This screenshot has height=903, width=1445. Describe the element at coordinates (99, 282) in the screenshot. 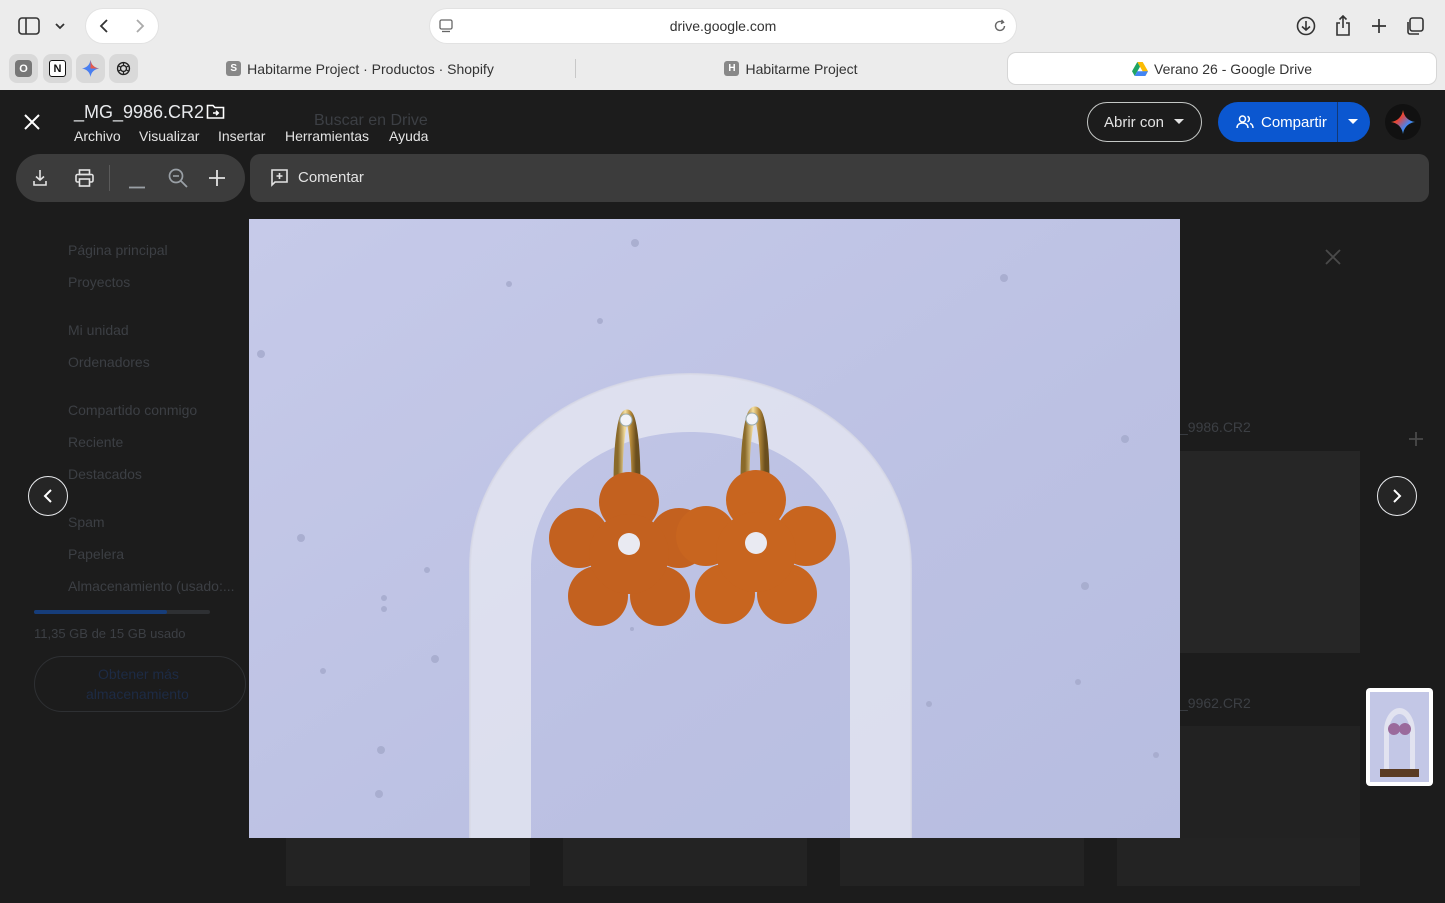

I see `sidebar-item-projects: Proyectos` at that location.